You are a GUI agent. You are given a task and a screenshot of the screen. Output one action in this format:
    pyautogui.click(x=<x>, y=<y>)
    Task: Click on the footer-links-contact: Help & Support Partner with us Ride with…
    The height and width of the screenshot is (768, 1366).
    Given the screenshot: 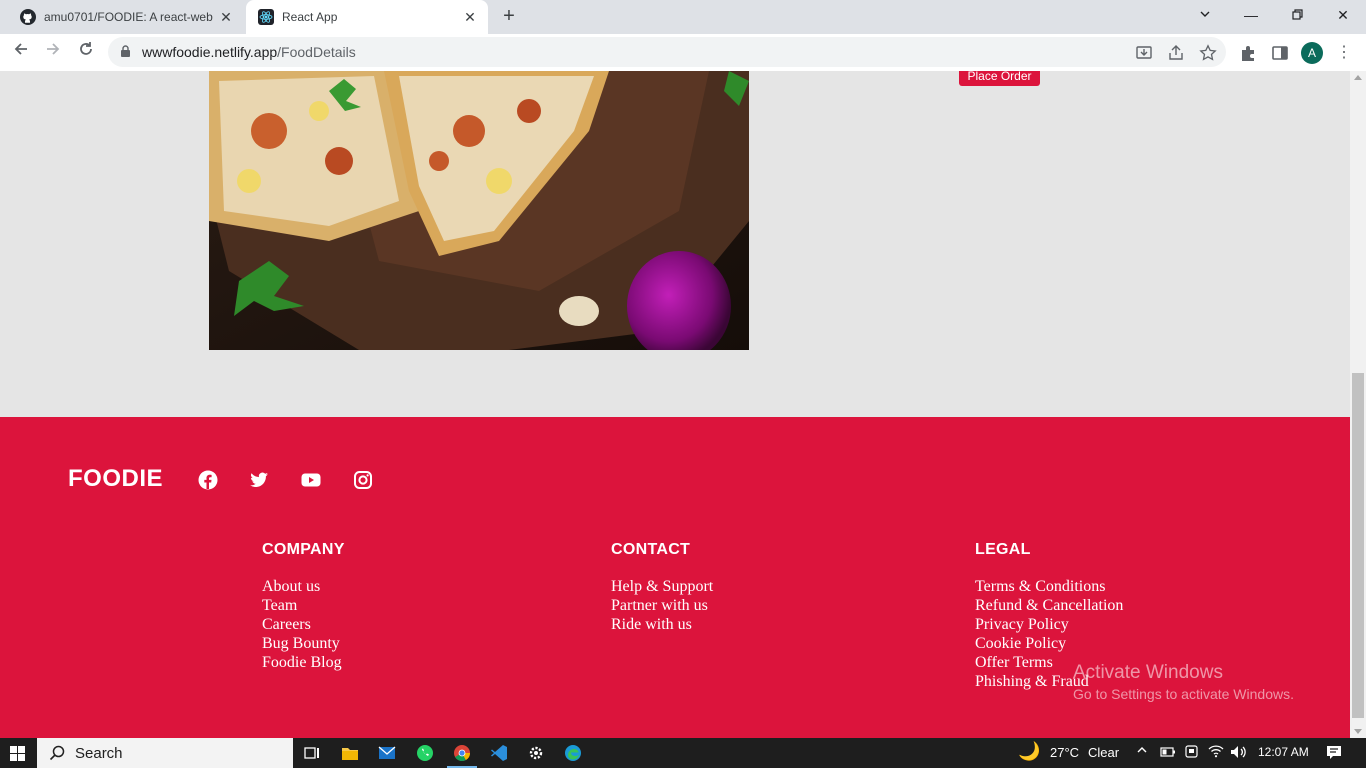 What is the action you would take?
    pyautogui.click(x=662, y=605)
    